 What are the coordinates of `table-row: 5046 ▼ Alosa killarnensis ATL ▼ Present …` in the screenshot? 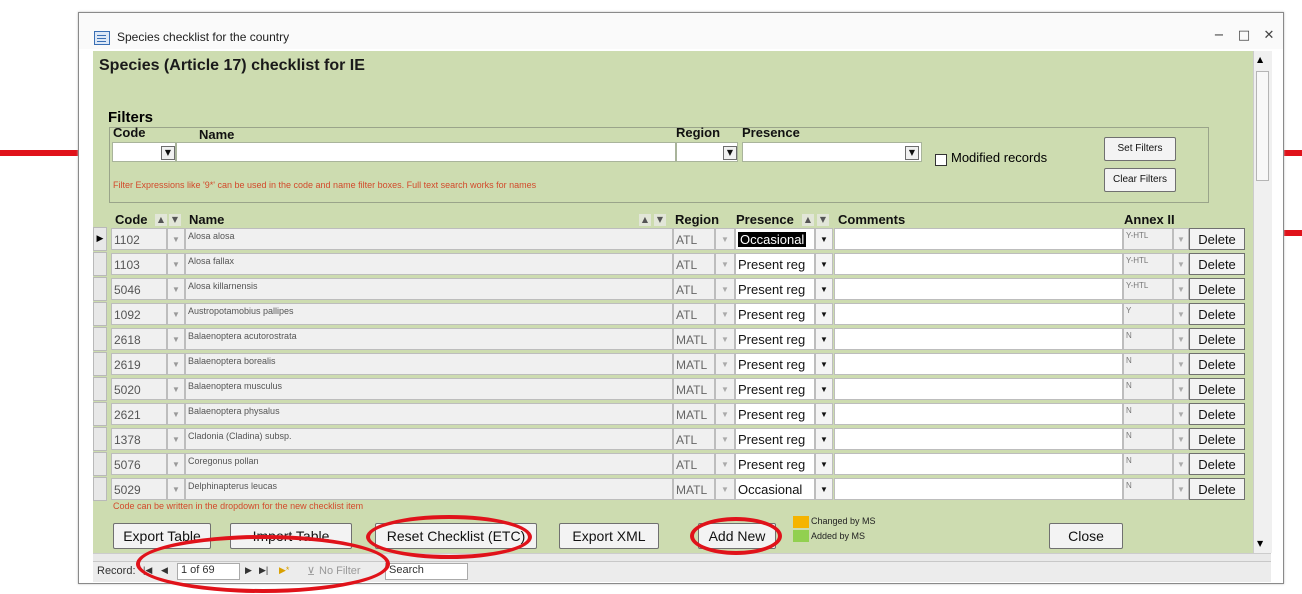 It's located at (673, 289).